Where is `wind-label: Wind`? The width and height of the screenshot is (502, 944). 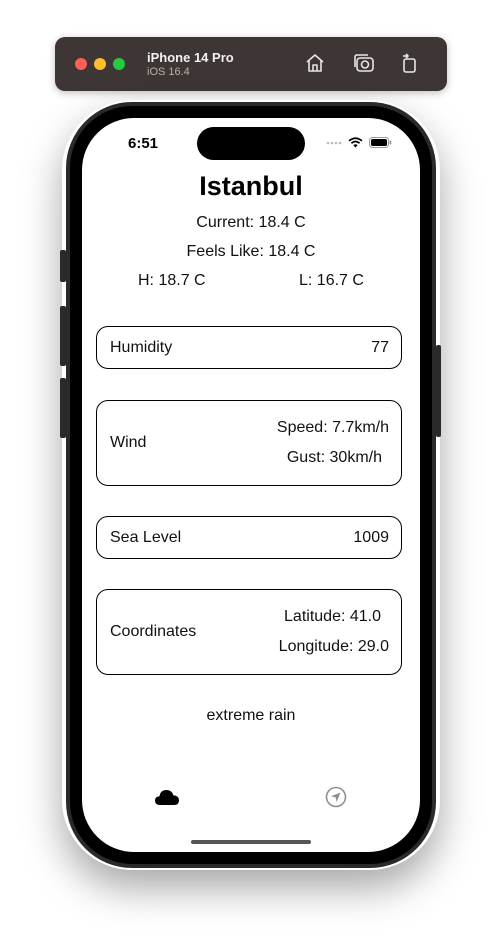
wind-label: Wind is located at coordinates (128, 442).